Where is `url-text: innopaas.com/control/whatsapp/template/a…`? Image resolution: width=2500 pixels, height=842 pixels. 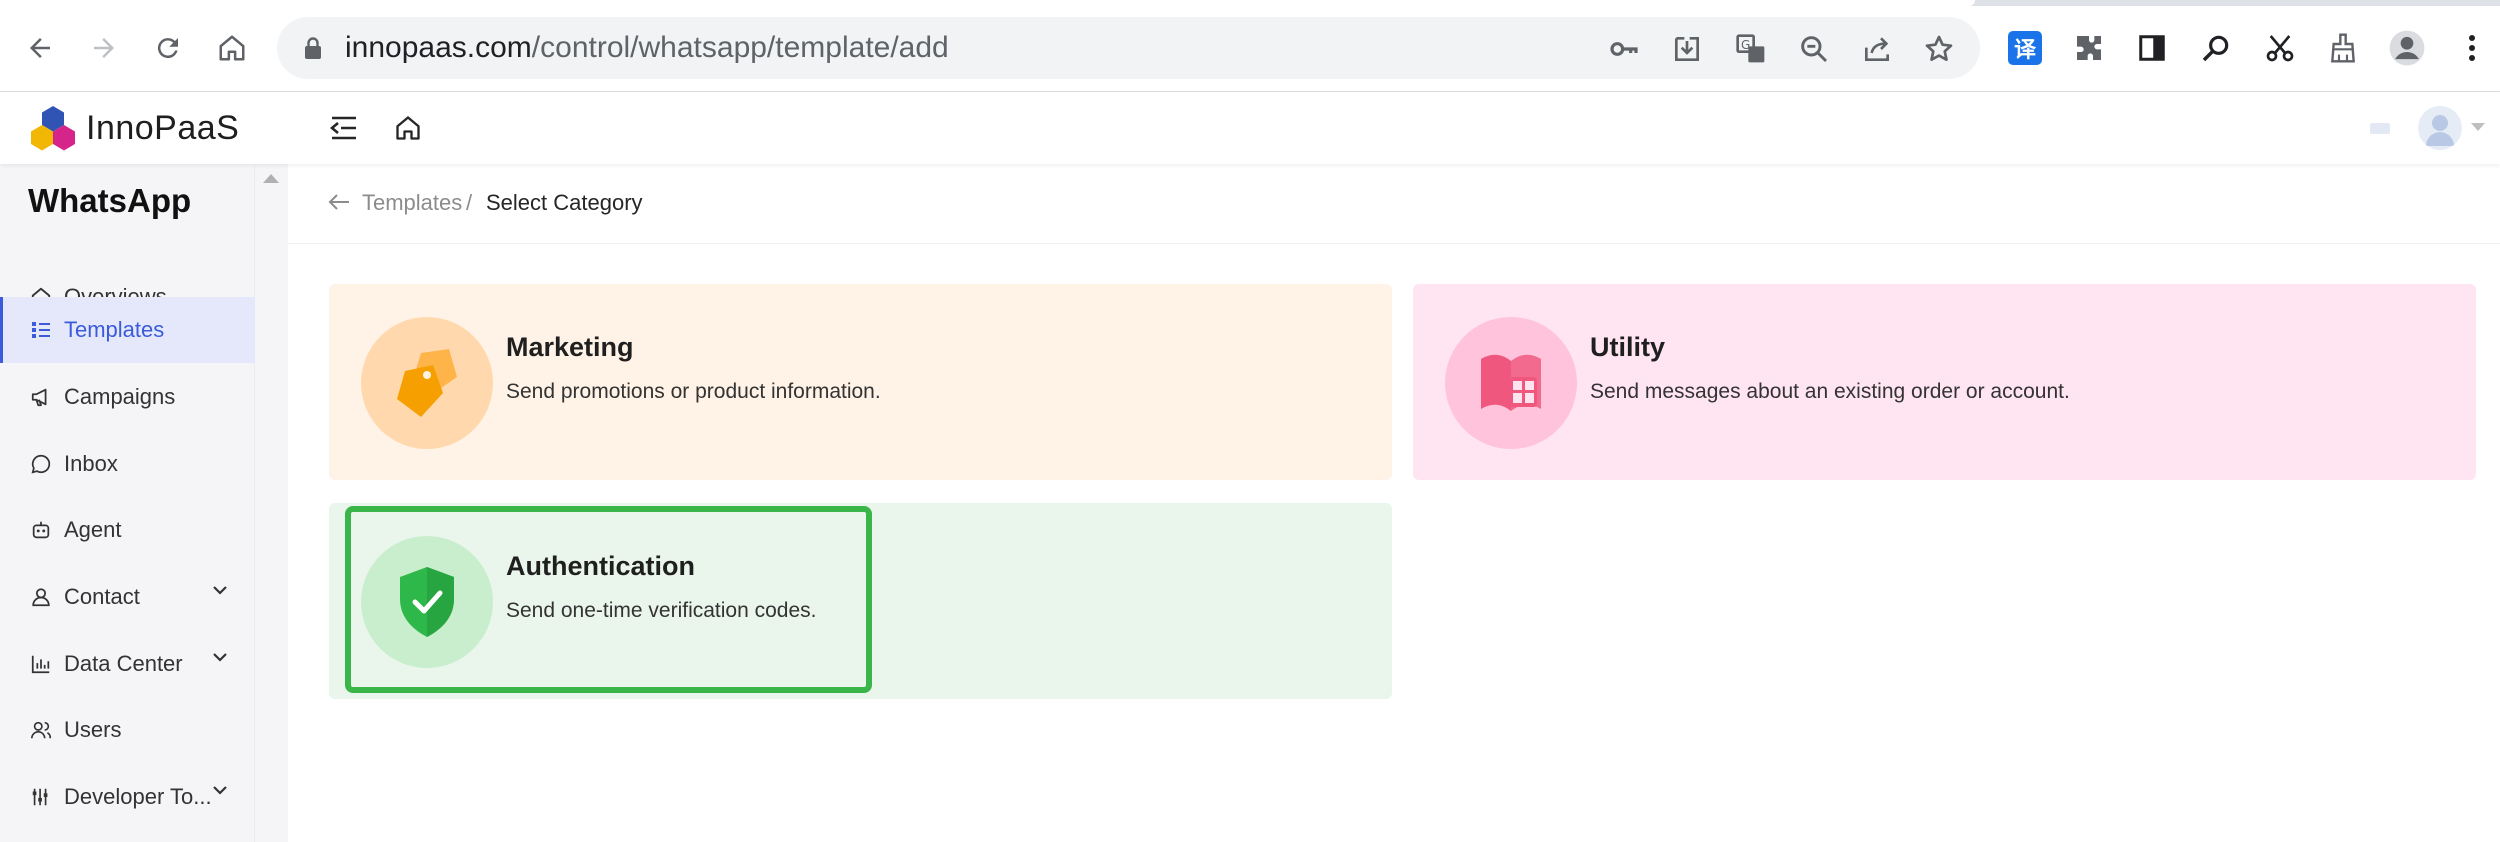
url-text: innopaas.com/control/whatsapp/template/a… is located at coordinates (647, 48).